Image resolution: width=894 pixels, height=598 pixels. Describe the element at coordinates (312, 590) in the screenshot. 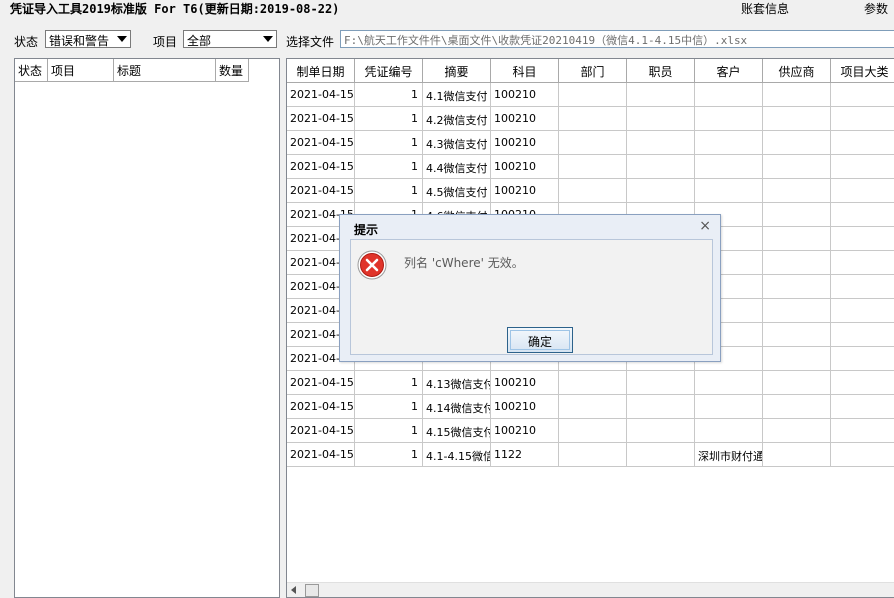

I see `scroll-thumb` at that location.